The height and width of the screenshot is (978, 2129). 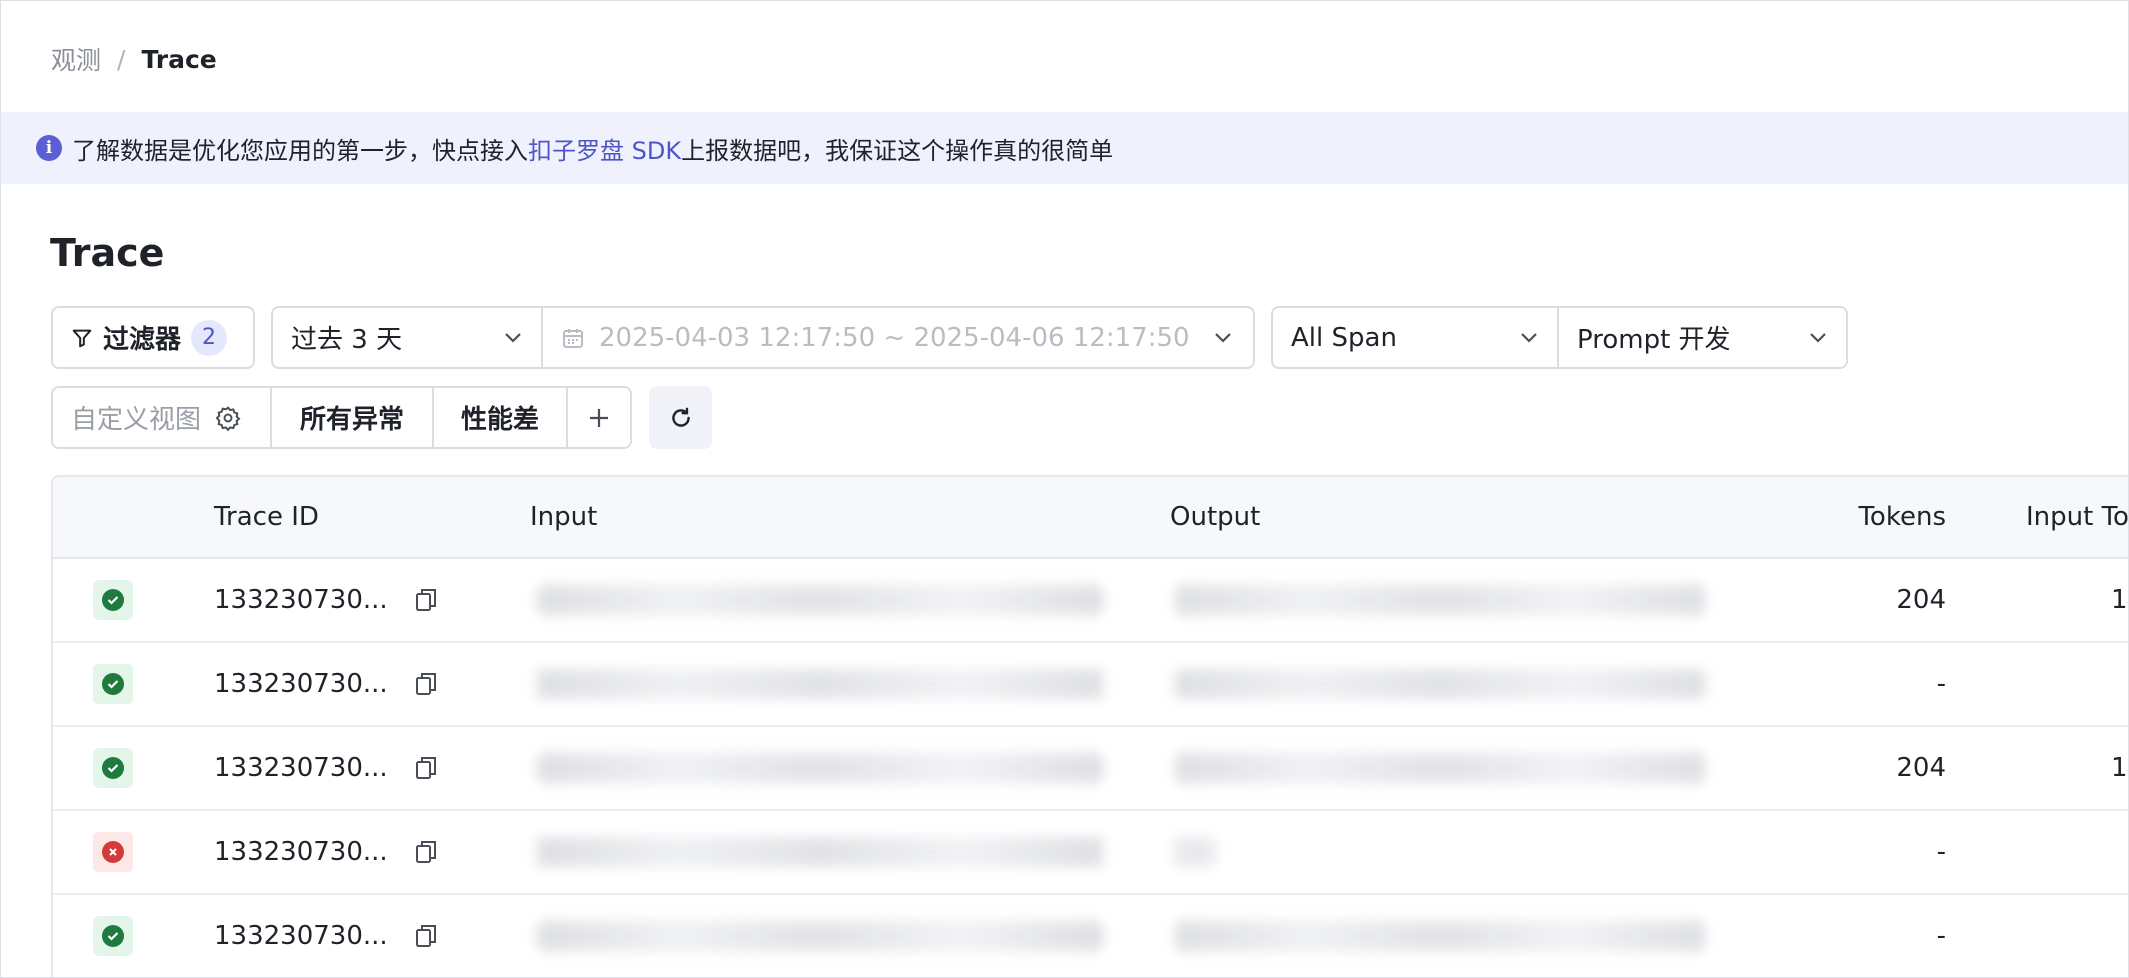 What do you see at coordinates (897, 150) in the screenshot?
I see `banner-text-after: 上报数据吧，我保证这个操作真的很简单` at bounding box center [897, 150].